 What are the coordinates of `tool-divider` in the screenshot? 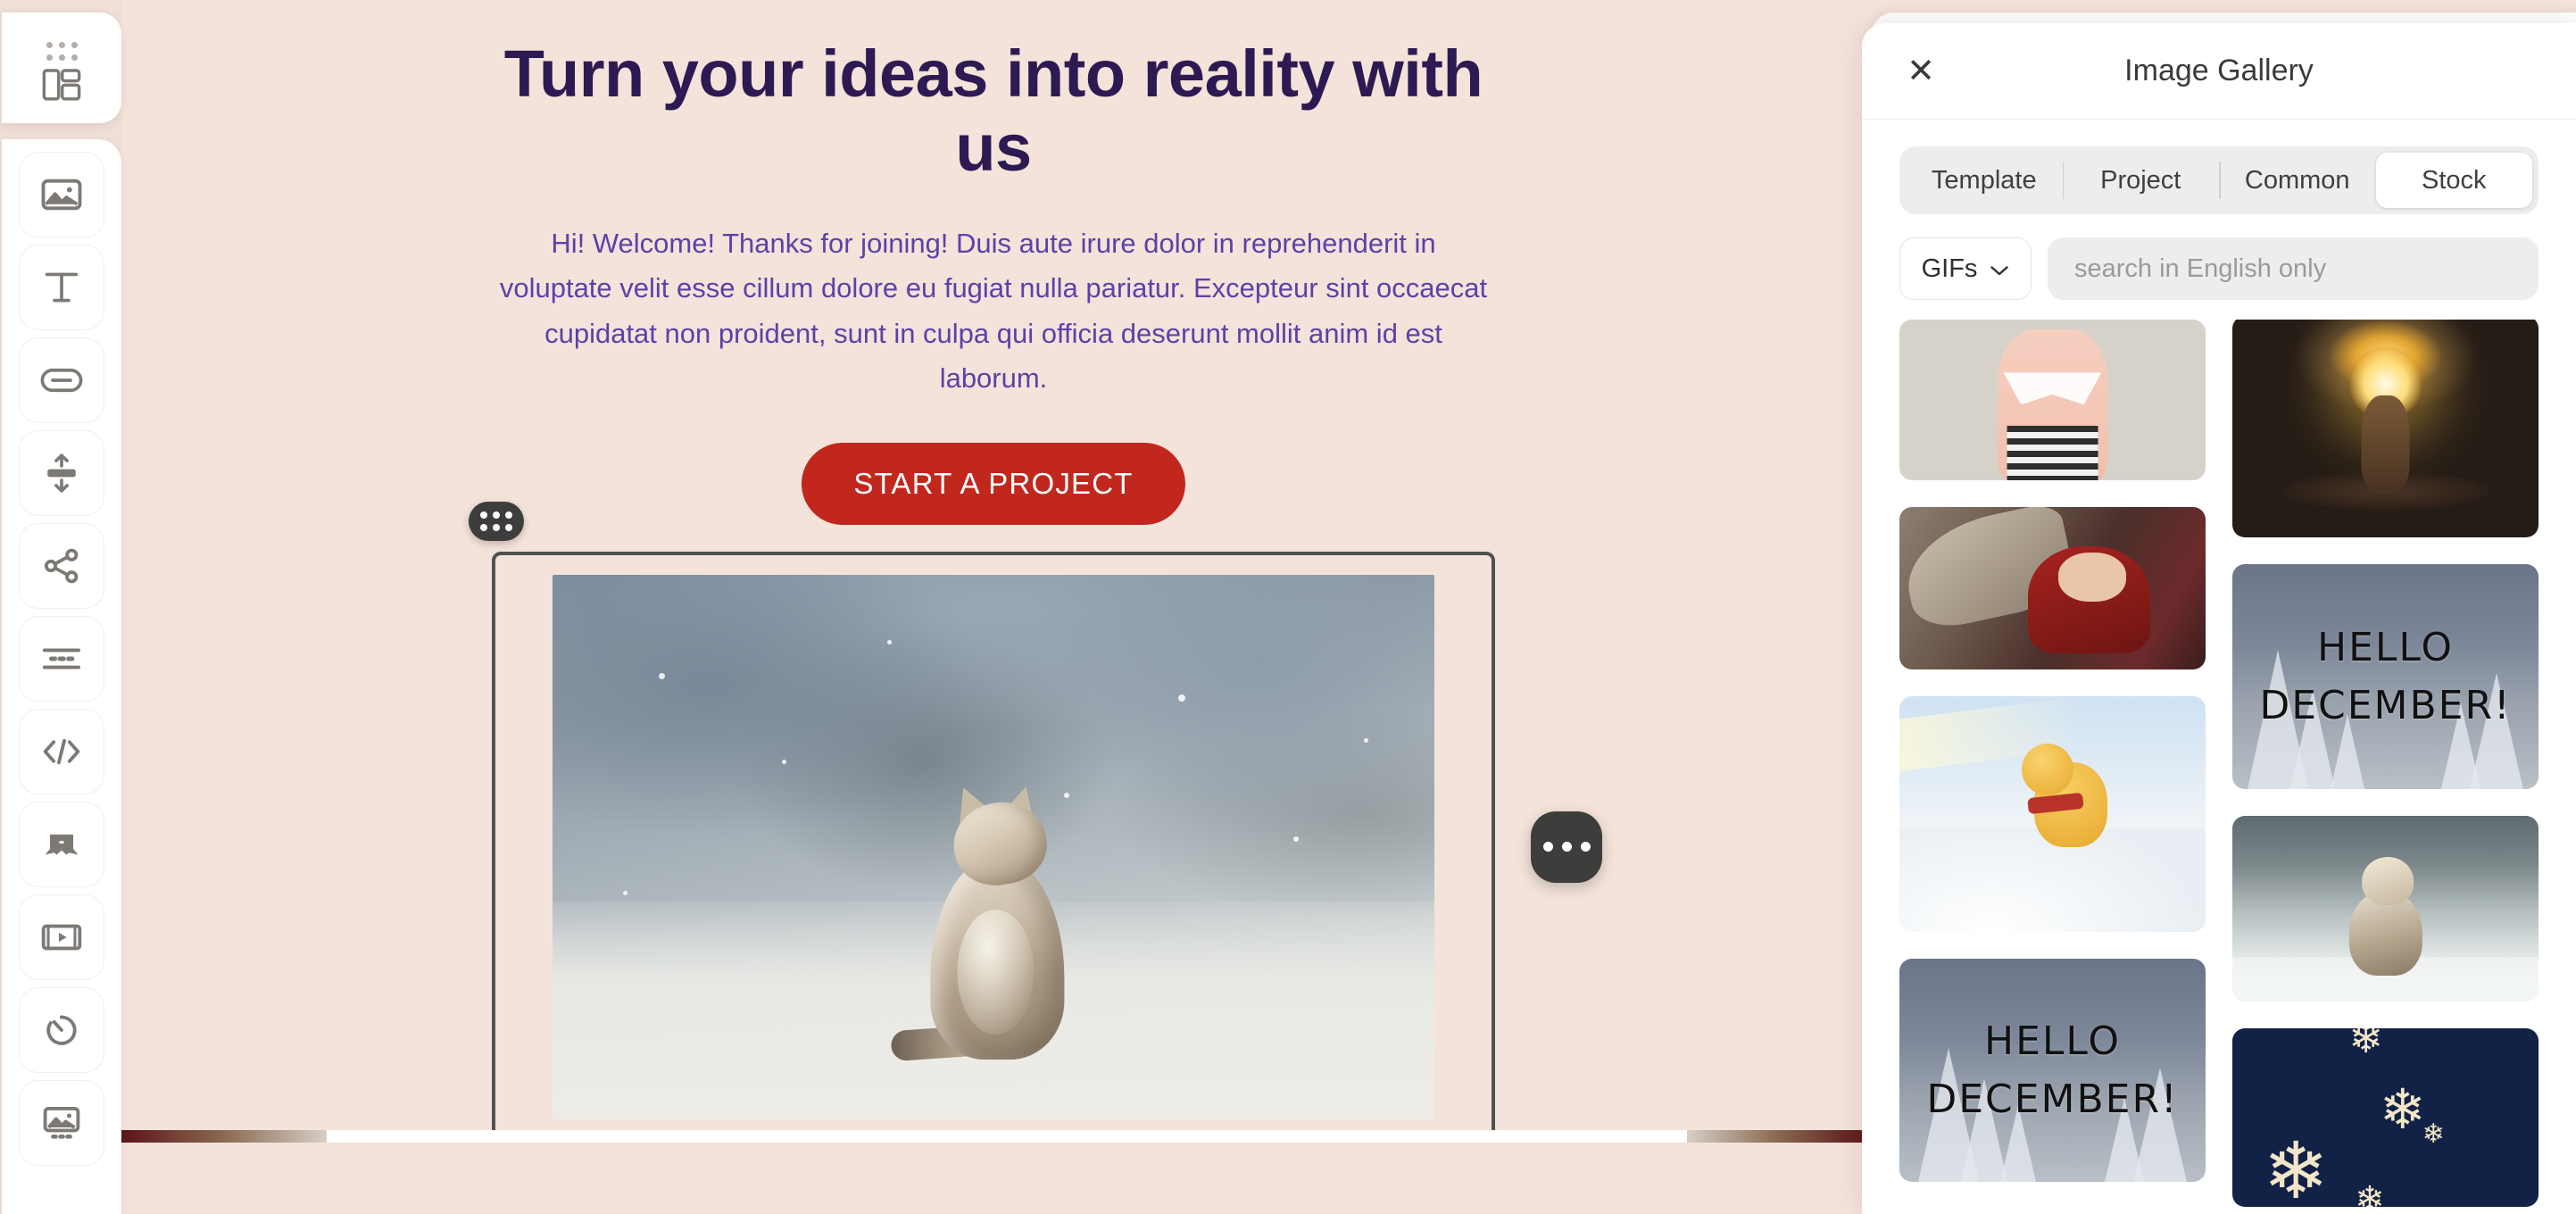 It's located at (61, 659).